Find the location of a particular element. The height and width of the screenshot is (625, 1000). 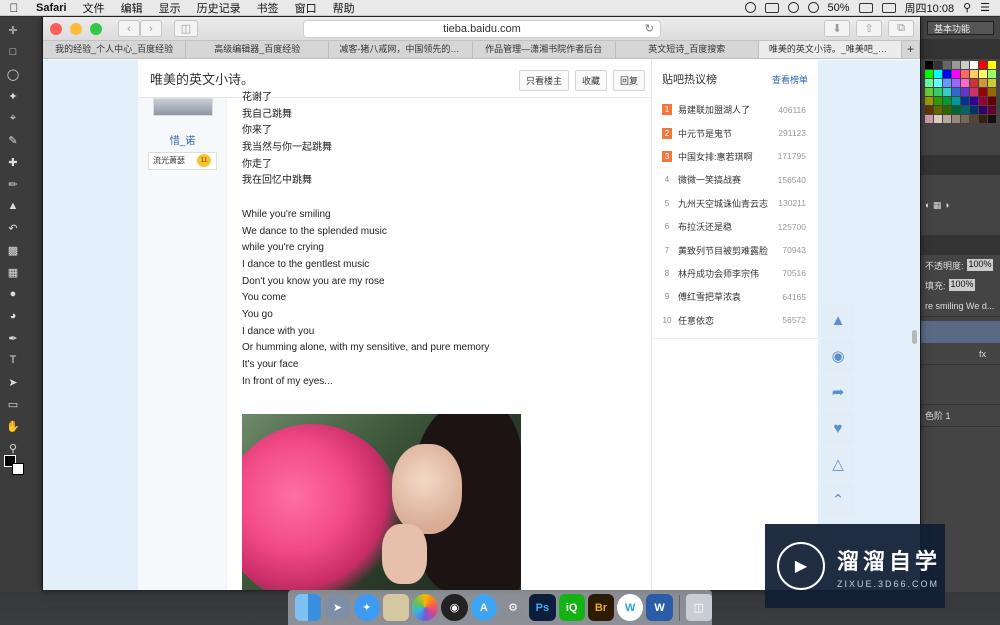

bluetooth-icon is located at coordinates (793, 7).